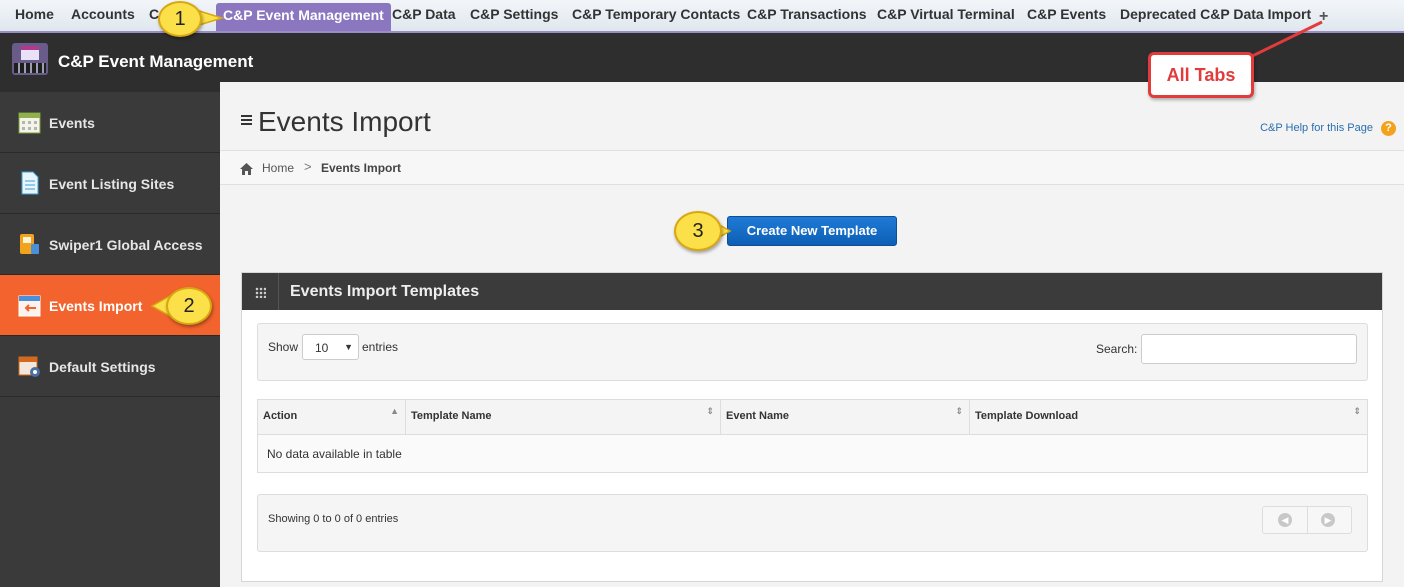 This screenshot has width=1404, height=587. Describe the element at coordinates (330, 347) in the screenshot. I see `entries-per-page-select: 10 ▼` at that location.